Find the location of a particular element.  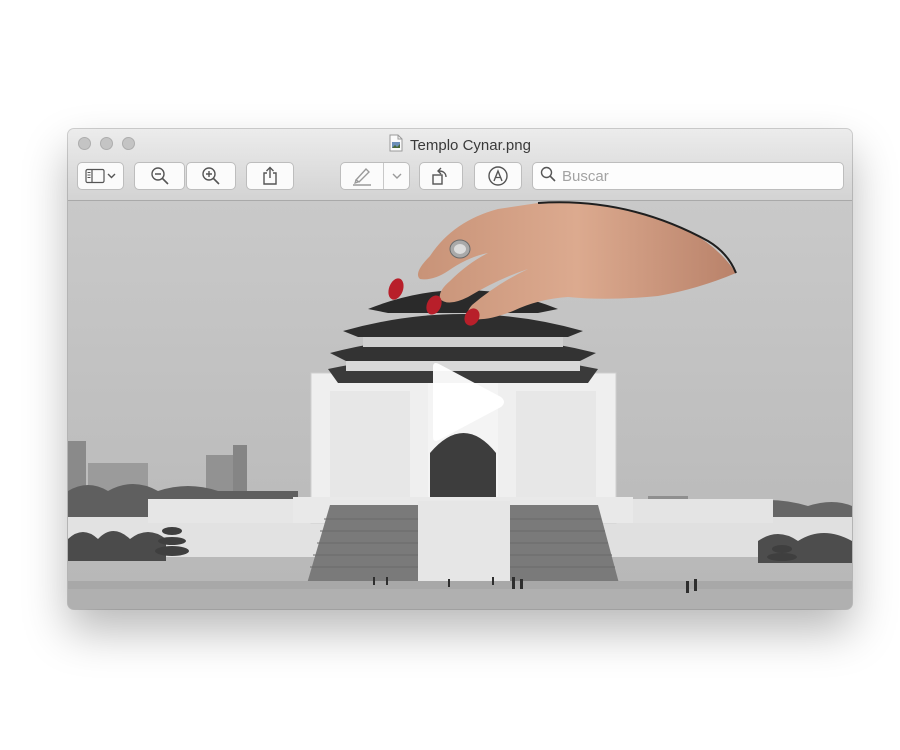

markup-menu-button is located at coordinates (396, 176).